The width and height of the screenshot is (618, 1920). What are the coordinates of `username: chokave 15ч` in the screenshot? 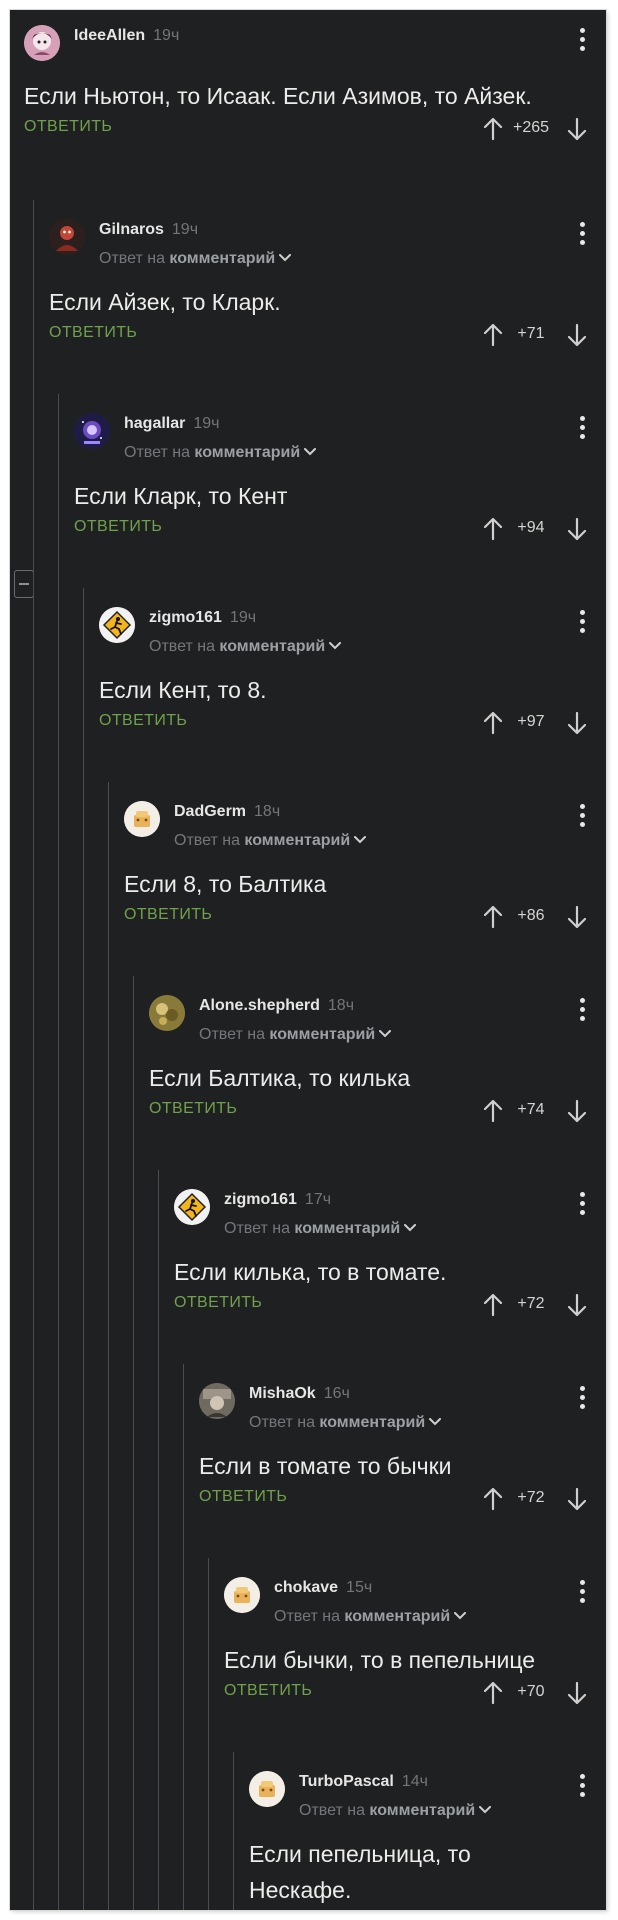 It's located at (323, 1588).